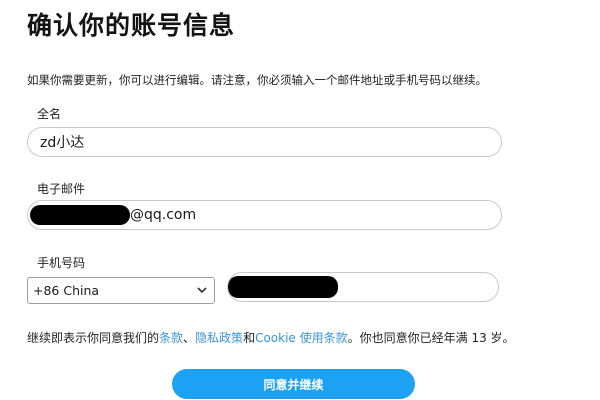 This screenshot has height=400, width=600. What do you see at coordinates (219, 338) in the screenshot?
I see `privacy-policy-link: 隐私政策` at bounding box center [219, 338].